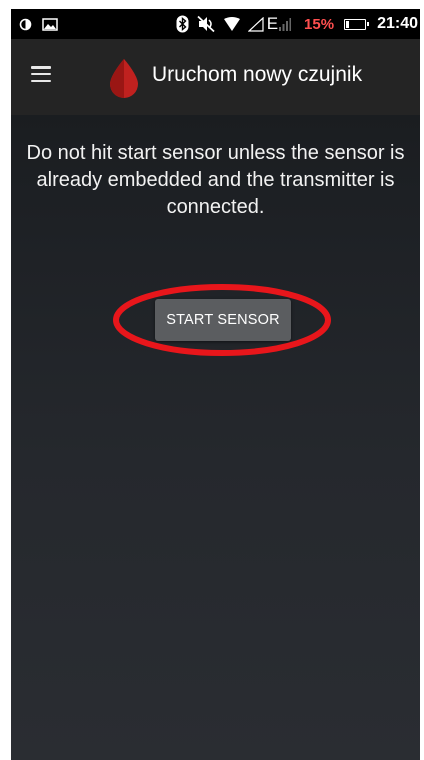  Describe the element at coordinates (50, 24) in the screenshot. I see `image-icon` at that location.